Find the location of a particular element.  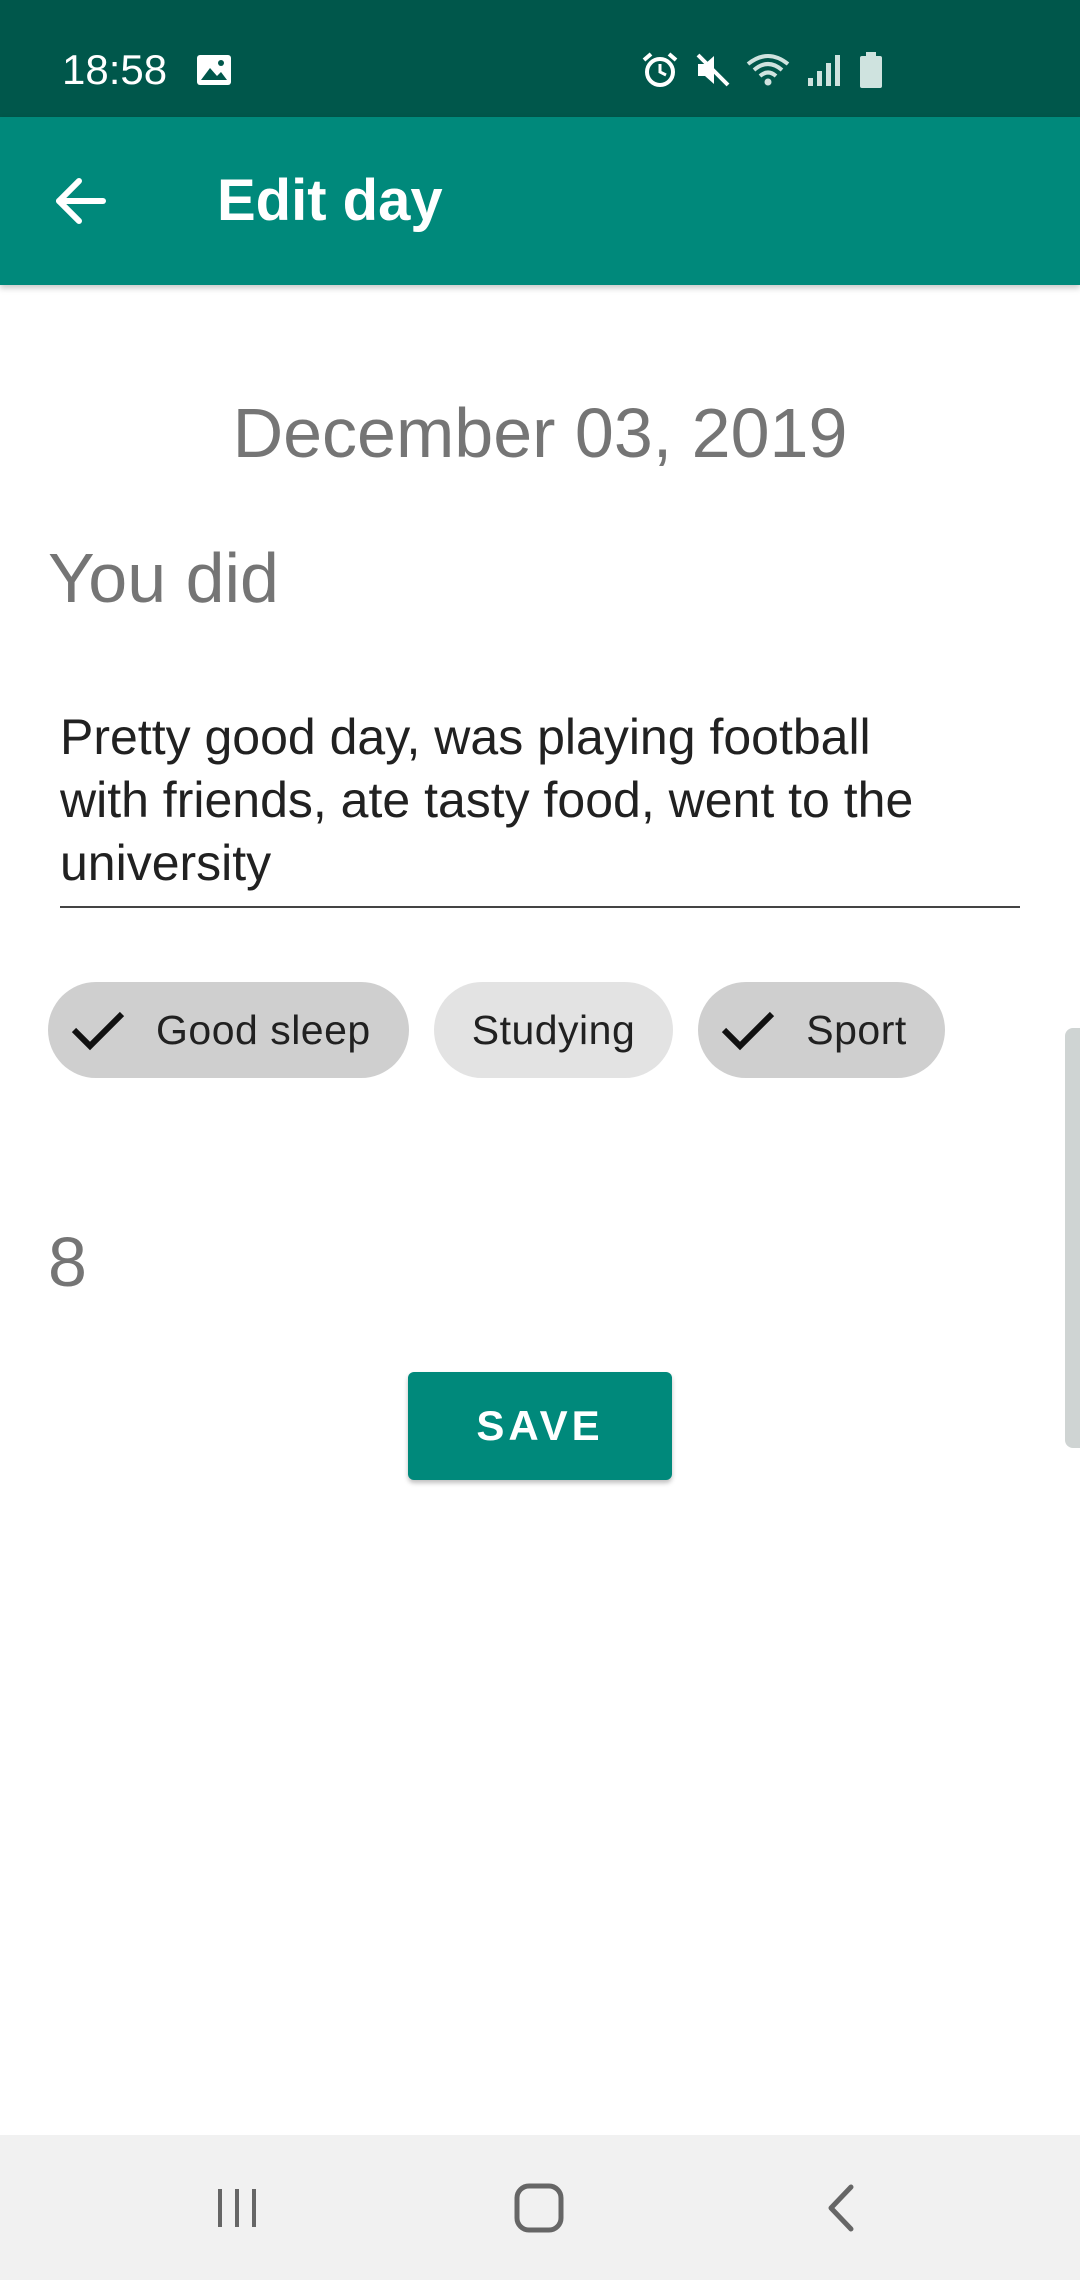

status-bar: 18:58 is located at coordinates (540, 58).